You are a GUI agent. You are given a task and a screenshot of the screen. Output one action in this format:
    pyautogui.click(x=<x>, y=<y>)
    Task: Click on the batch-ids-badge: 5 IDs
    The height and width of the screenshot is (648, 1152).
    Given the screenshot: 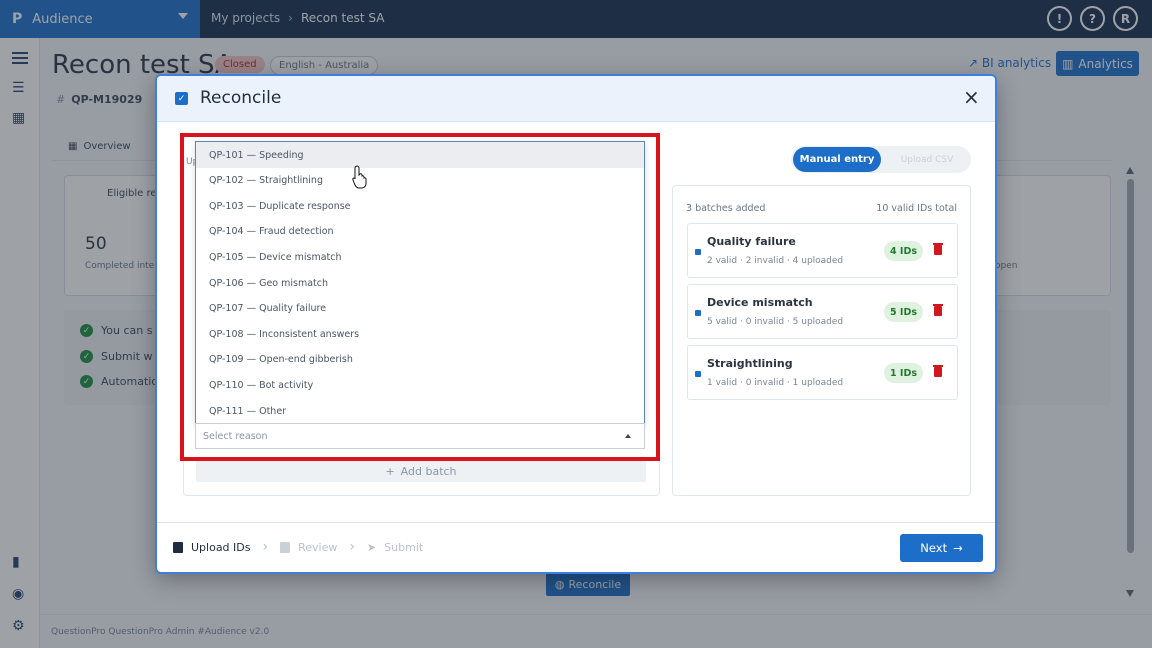 What is the action you would take?
    pyautogui.click(x=903, y=312)
    